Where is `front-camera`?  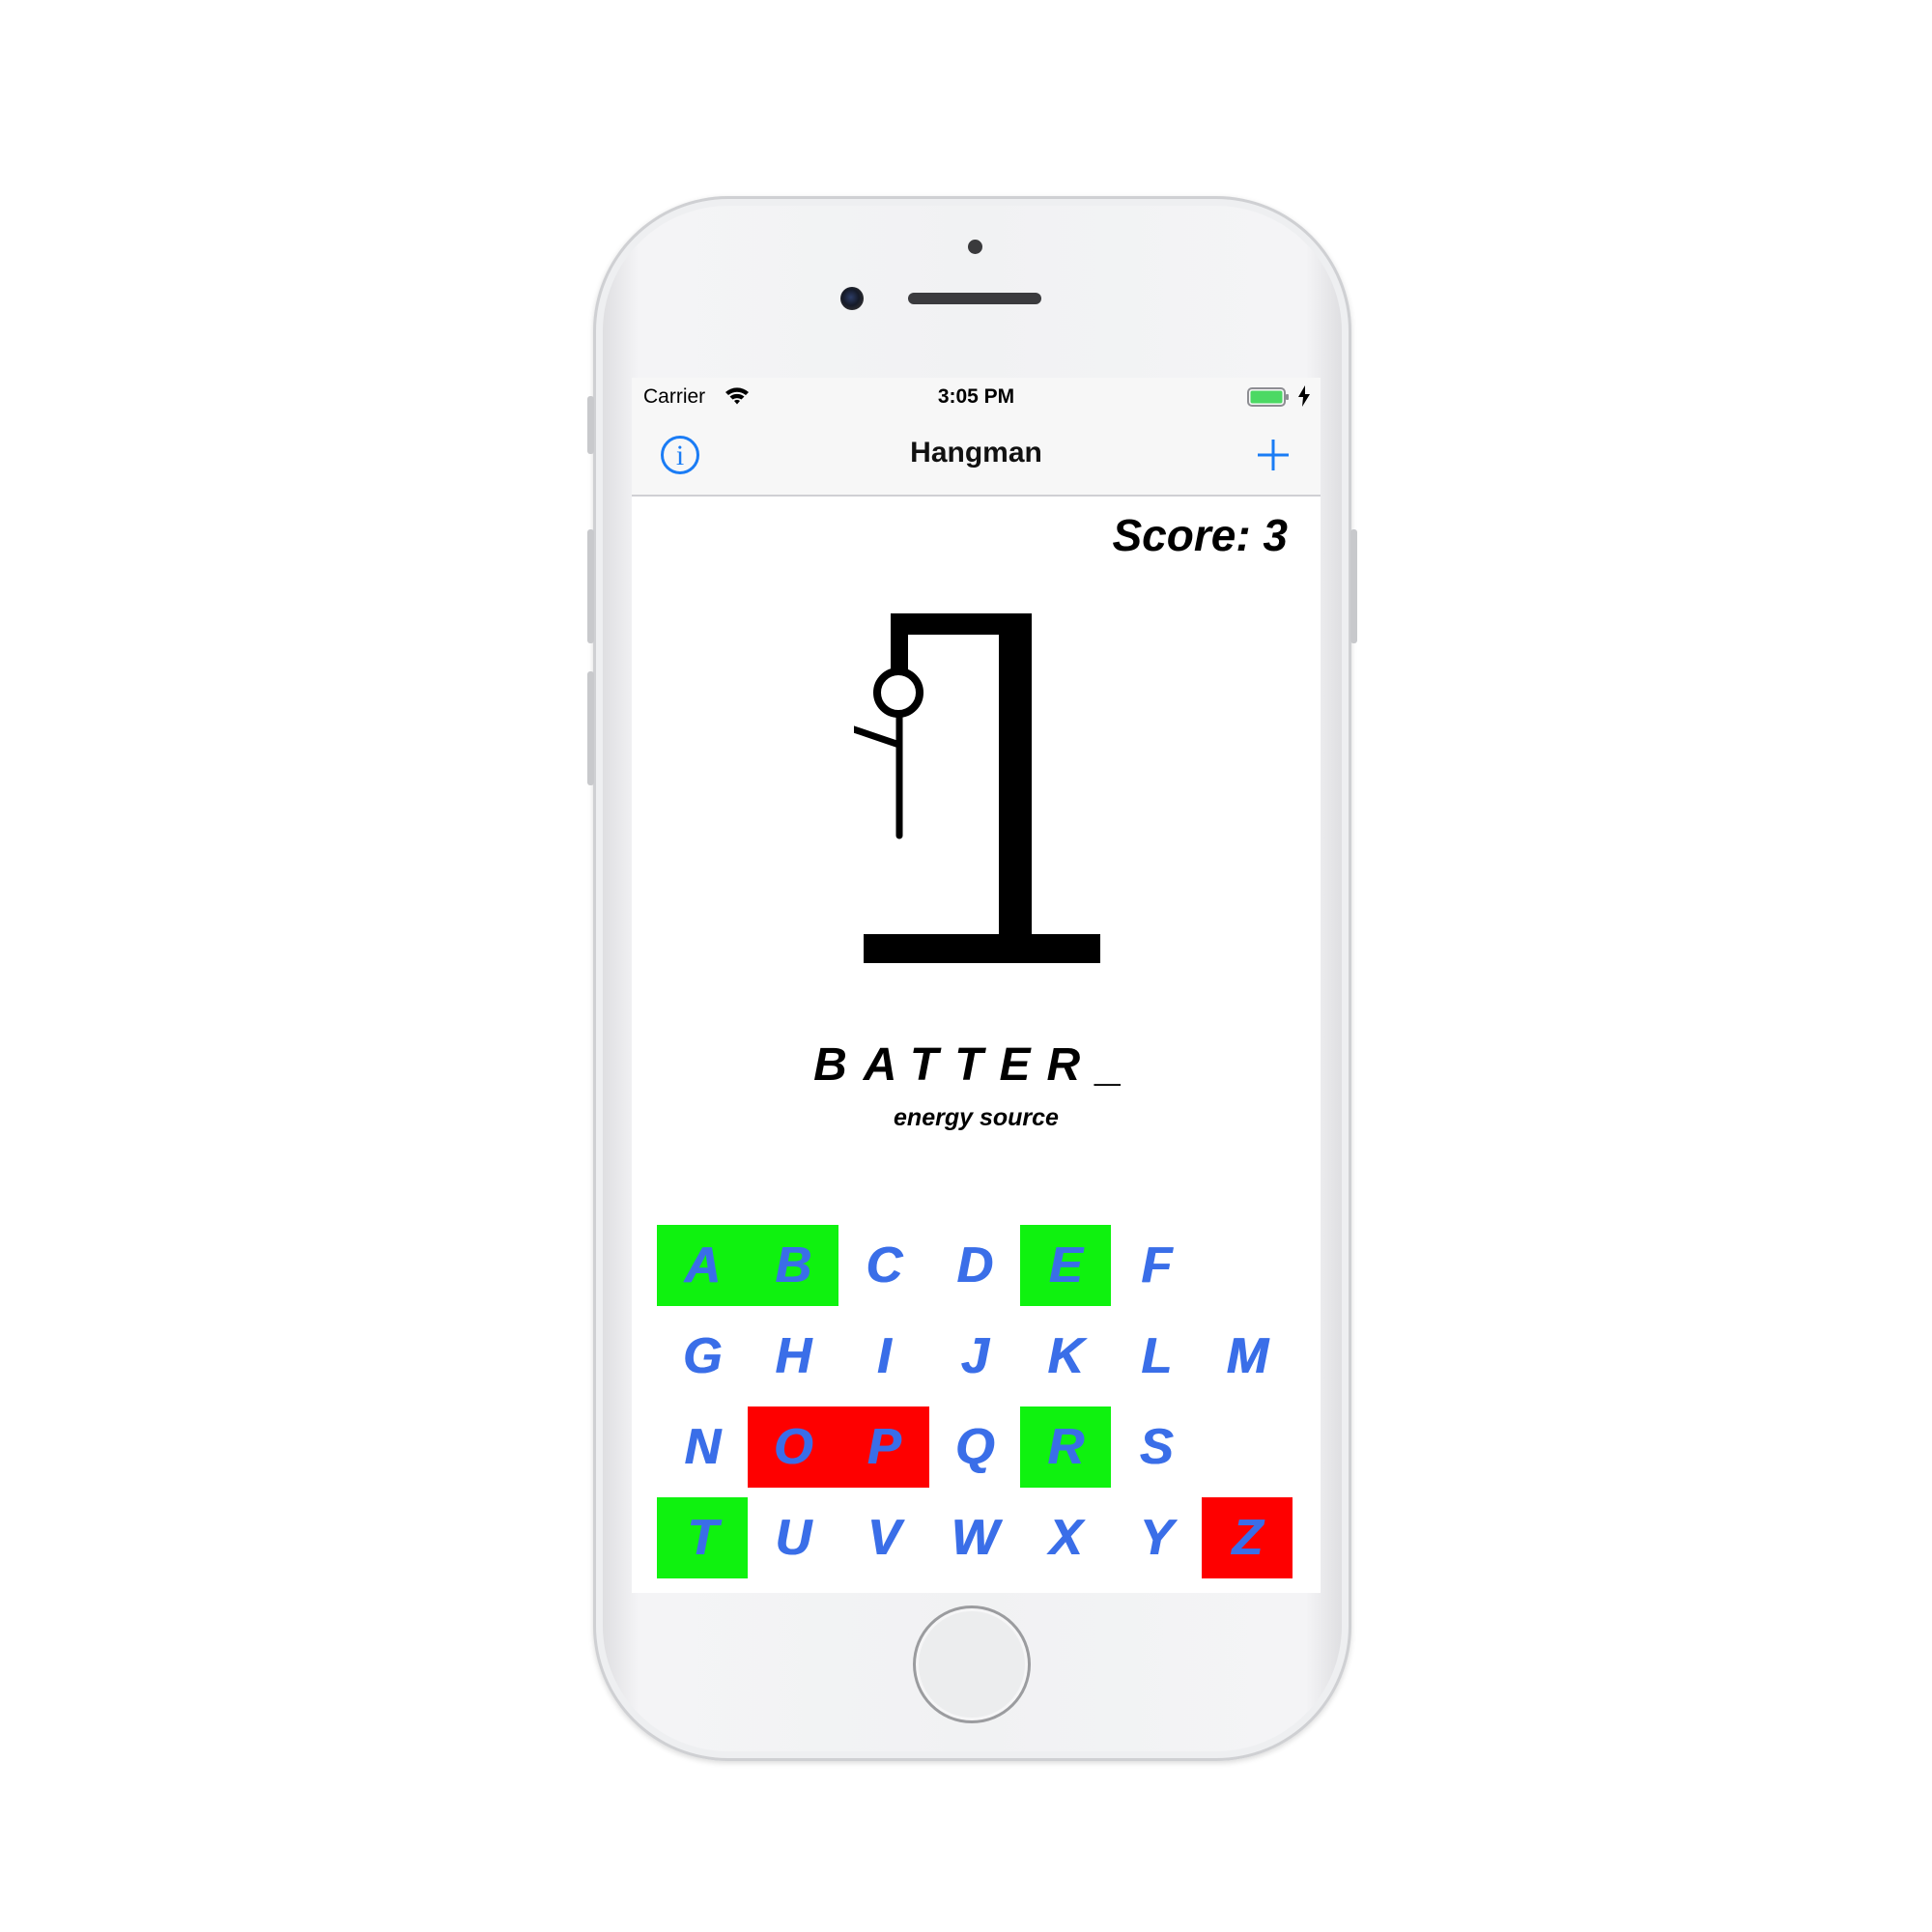 front-camera is located at coordinates (852, 298).